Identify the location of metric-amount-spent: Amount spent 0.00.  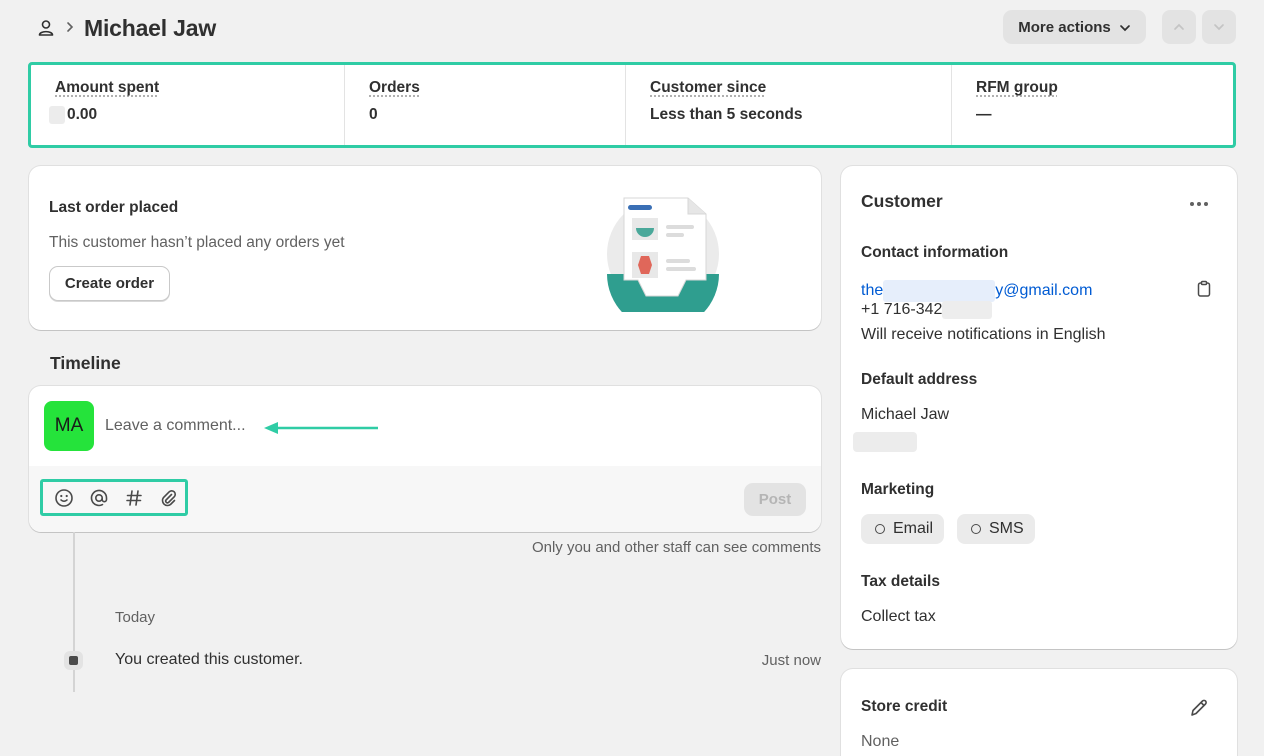
(188, 105).